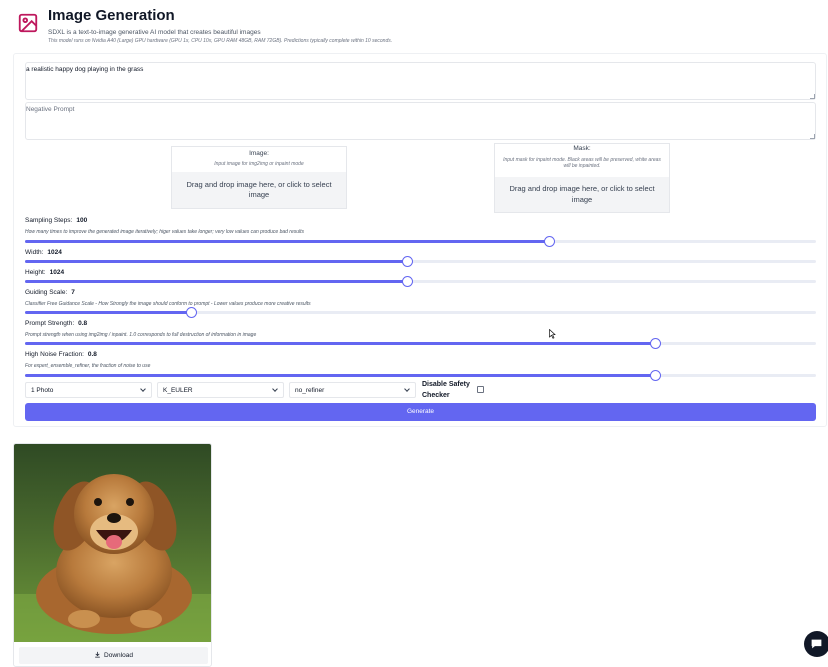  I want to click on height-label: Height: 1024, so click(45, 272).